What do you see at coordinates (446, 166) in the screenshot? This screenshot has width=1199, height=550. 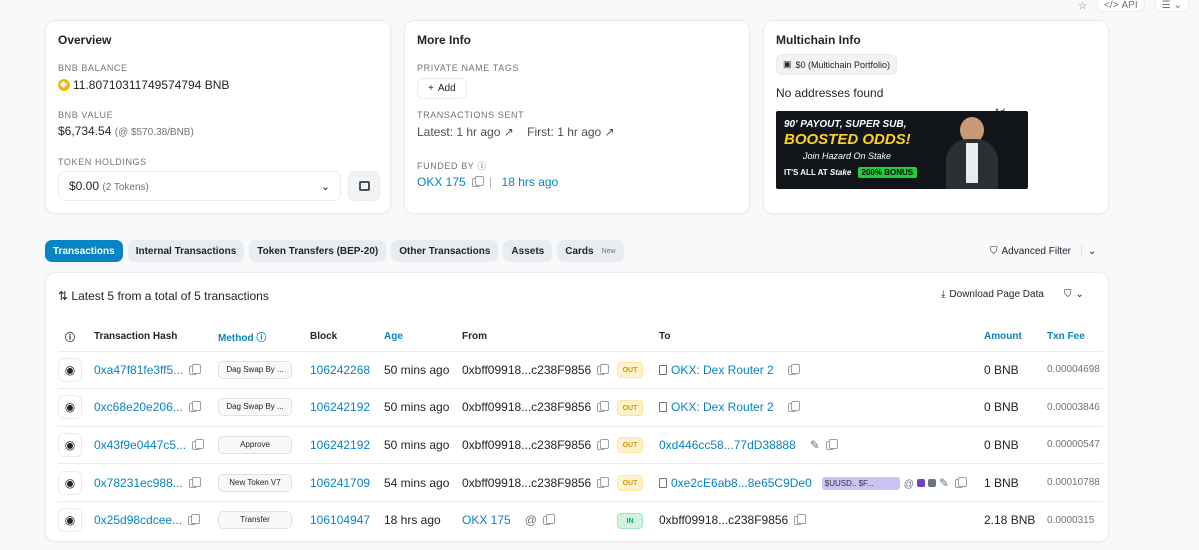 I see `funded-by-text: FUNDED BY` at bounding box center [446, 166].